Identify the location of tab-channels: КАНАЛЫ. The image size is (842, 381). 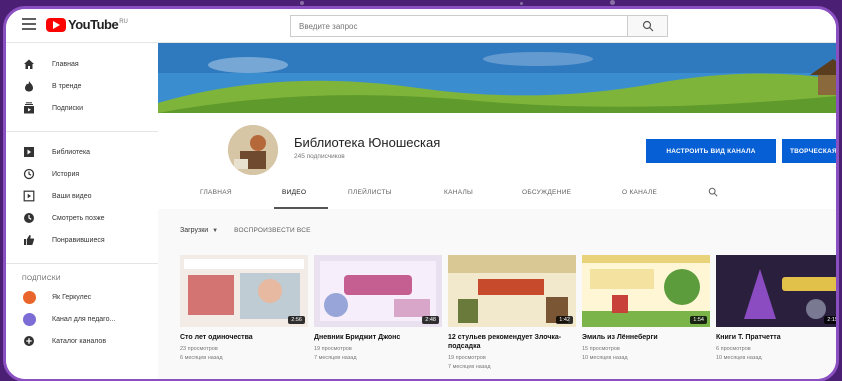
(458, 192).